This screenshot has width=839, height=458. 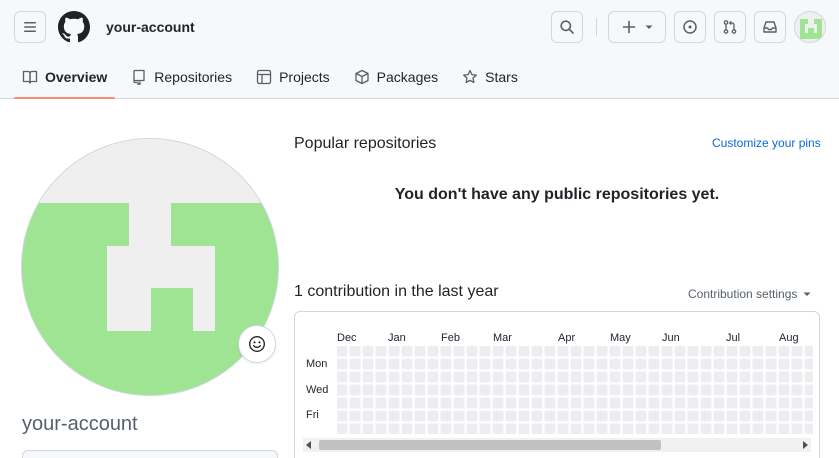 I want to click on tab-projects: Projects, so click(x=293, y=77).